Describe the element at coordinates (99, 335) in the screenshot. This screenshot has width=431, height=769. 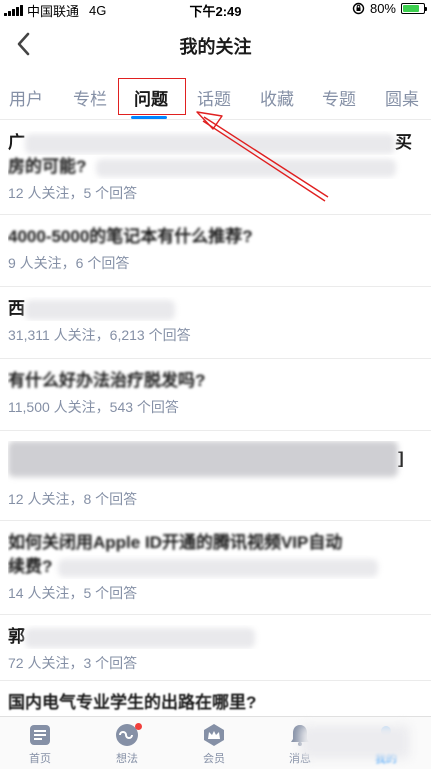
I see `question-stats: 31,311 人关注，6,213 个回答` at that location.